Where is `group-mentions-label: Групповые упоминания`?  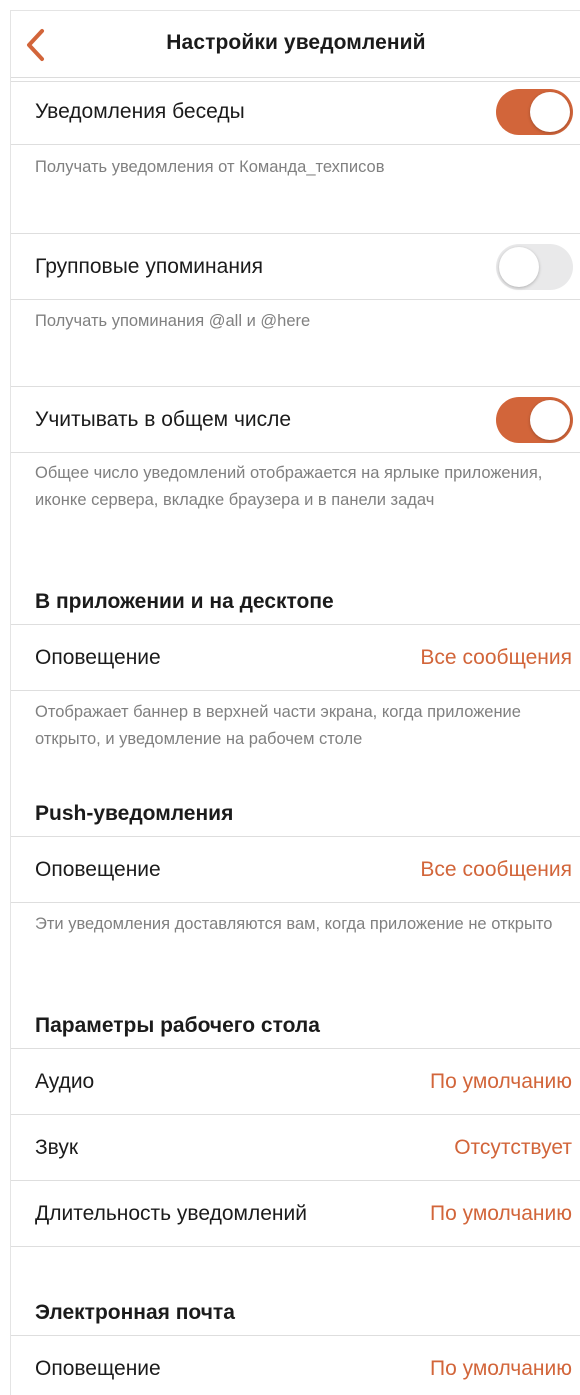
group-mentions-label: Групповые упоминания is located at coordinates (149, 266).